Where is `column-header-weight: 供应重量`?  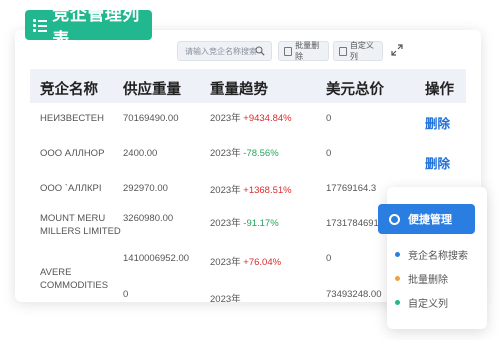 column-header-weight: 供应重量 is located at coordinates (152, 90).